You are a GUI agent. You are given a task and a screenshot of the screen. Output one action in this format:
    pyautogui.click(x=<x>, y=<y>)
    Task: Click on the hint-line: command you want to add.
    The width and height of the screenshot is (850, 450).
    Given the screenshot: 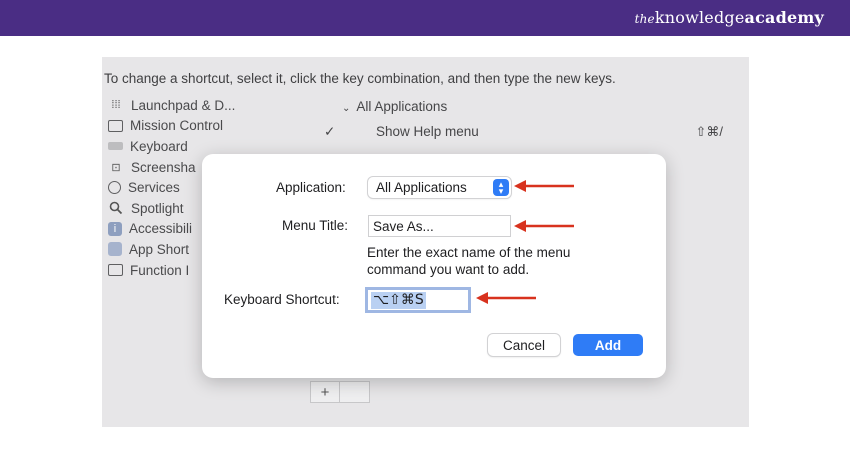 What is the action you would take?
    pyautogui.click(x=448, y=269)
    